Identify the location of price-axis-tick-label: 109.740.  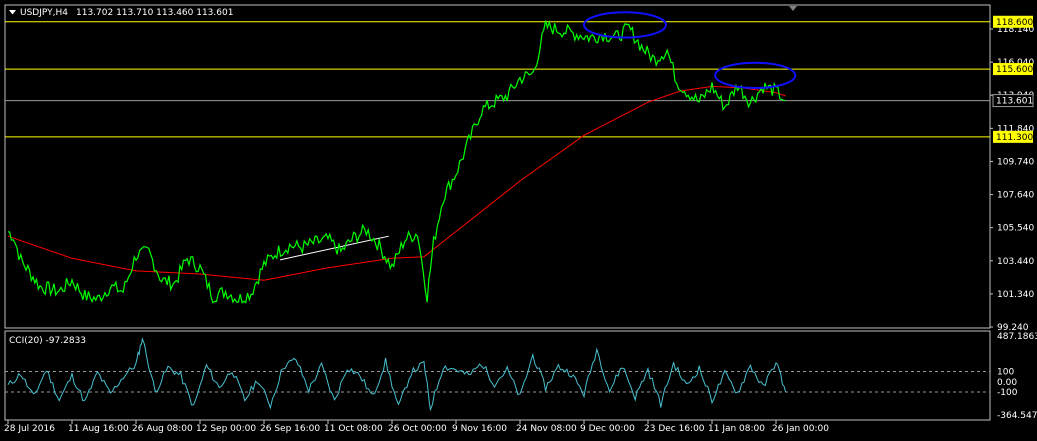
(1015, 162).